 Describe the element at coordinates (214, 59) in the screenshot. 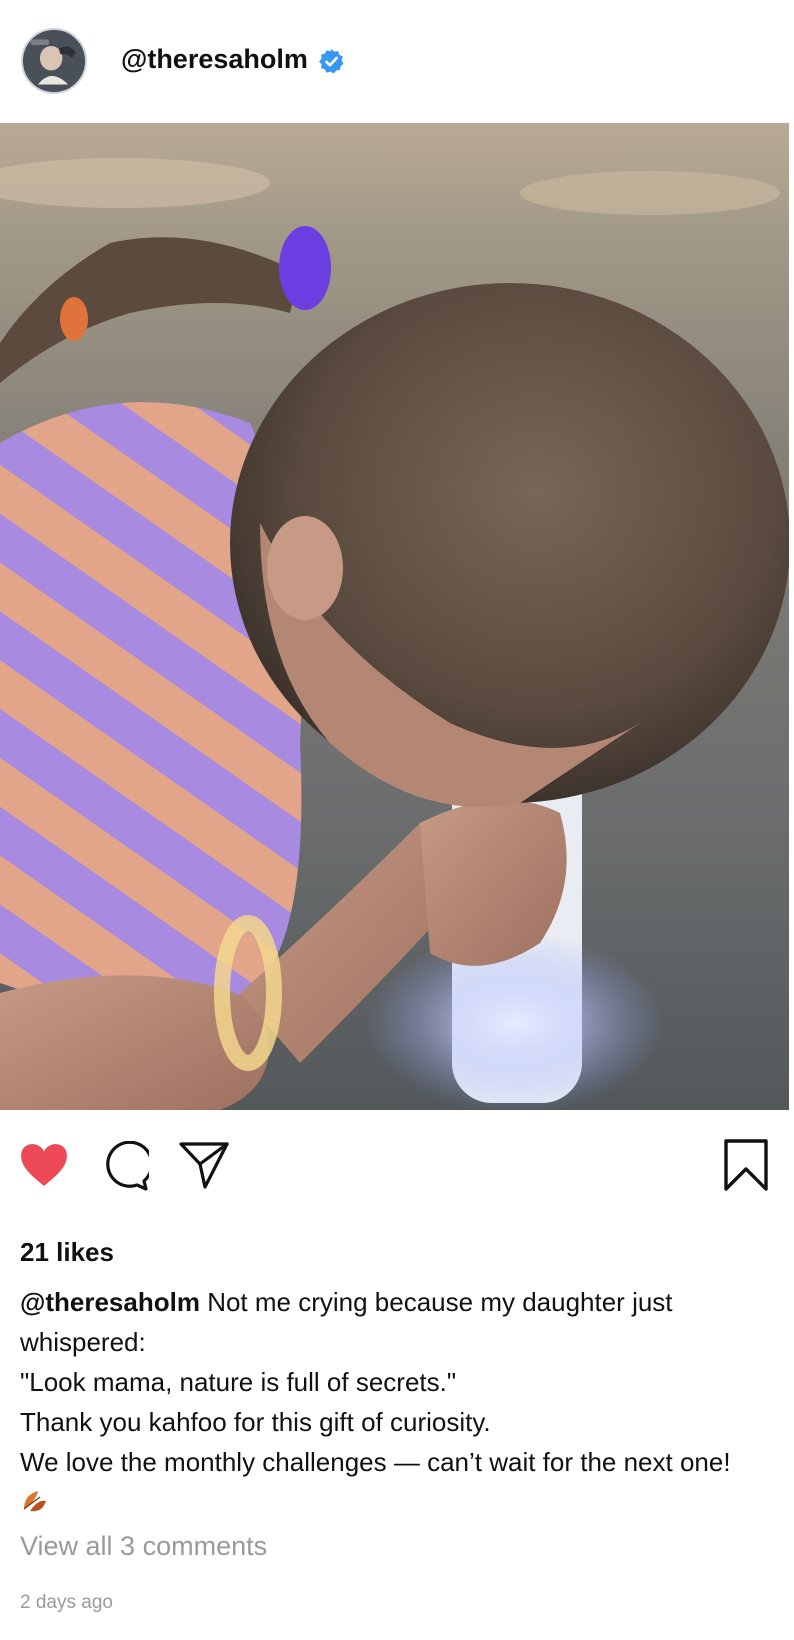

I see `username: @theresaholm` at that location.